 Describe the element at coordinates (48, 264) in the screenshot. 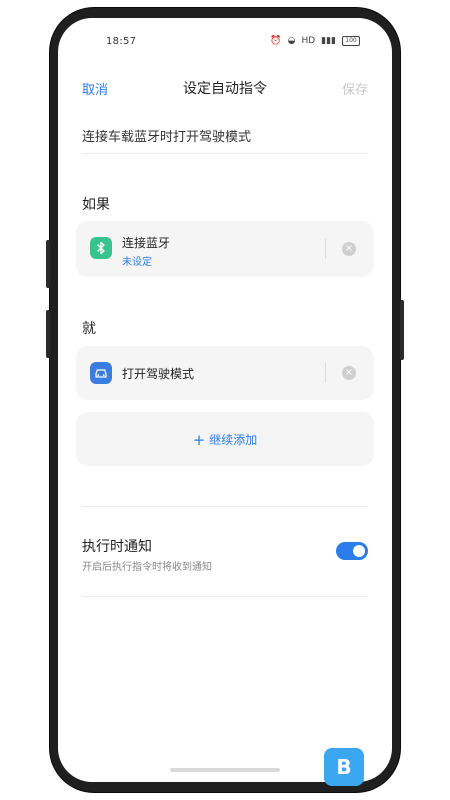

I see `volume-up-button` at that location.